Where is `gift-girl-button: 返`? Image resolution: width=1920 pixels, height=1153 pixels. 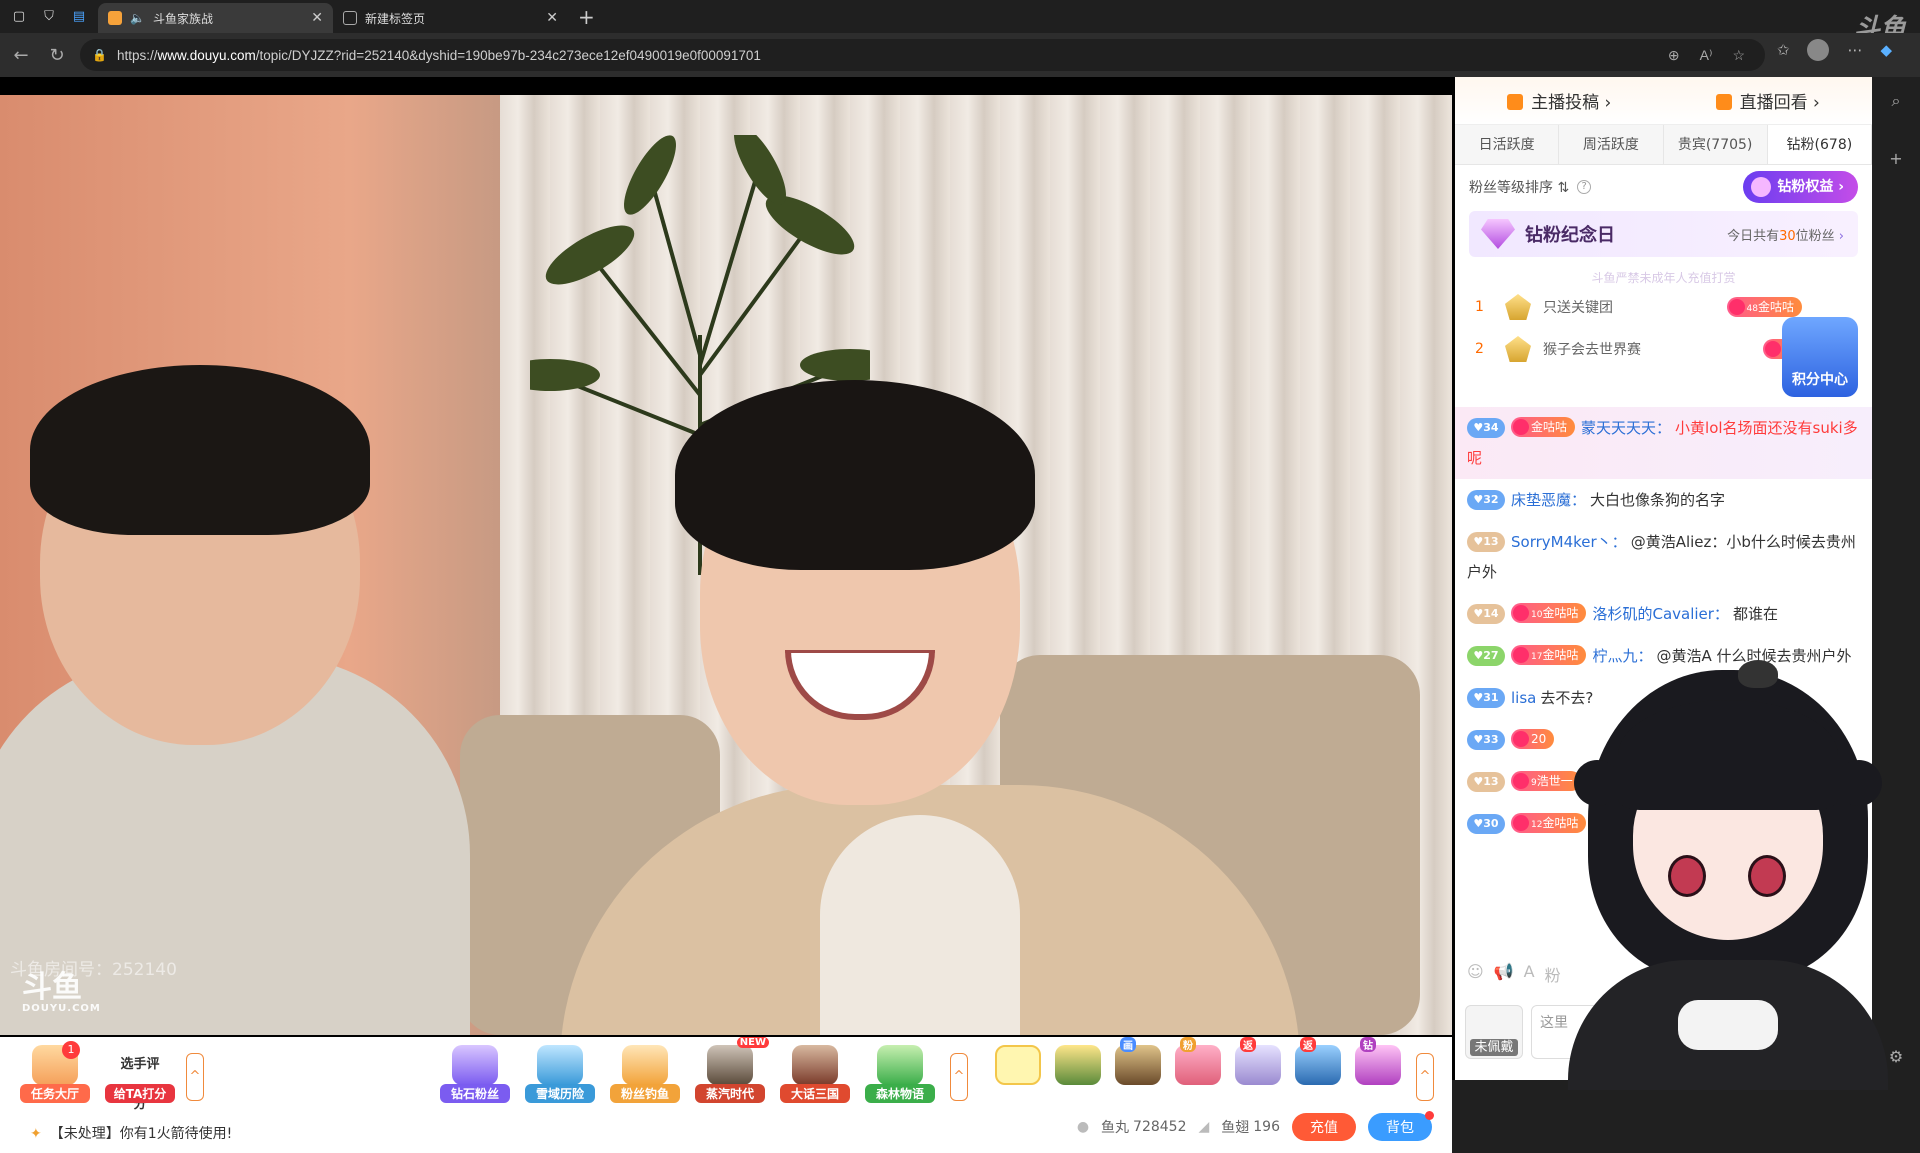 gift-girl-button: 返 is located at coordinates (1258, 1071).